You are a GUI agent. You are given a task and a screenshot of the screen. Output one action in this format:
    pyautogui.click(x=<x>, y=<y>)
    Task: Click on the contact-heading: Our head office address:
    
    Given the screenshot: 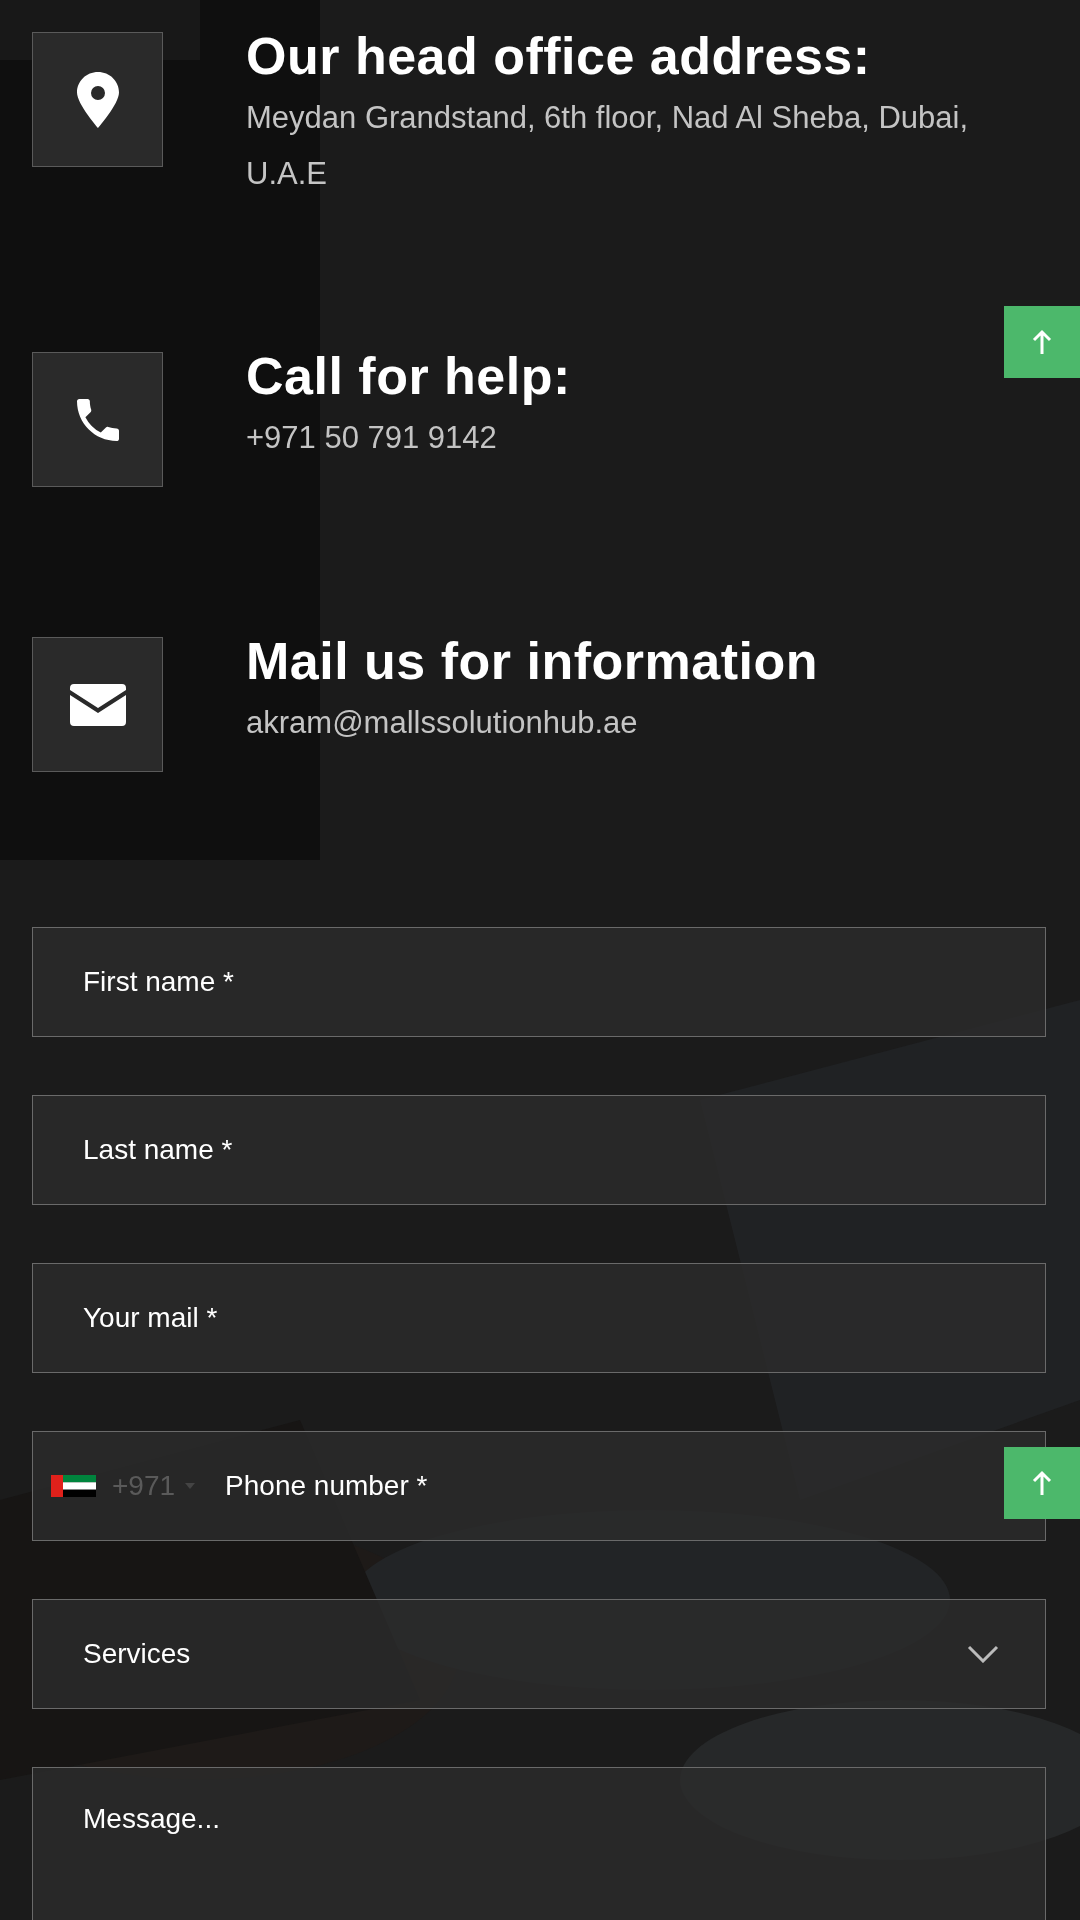 What is the action you would take?
    pyautogui.click(x=558, y=56)
    